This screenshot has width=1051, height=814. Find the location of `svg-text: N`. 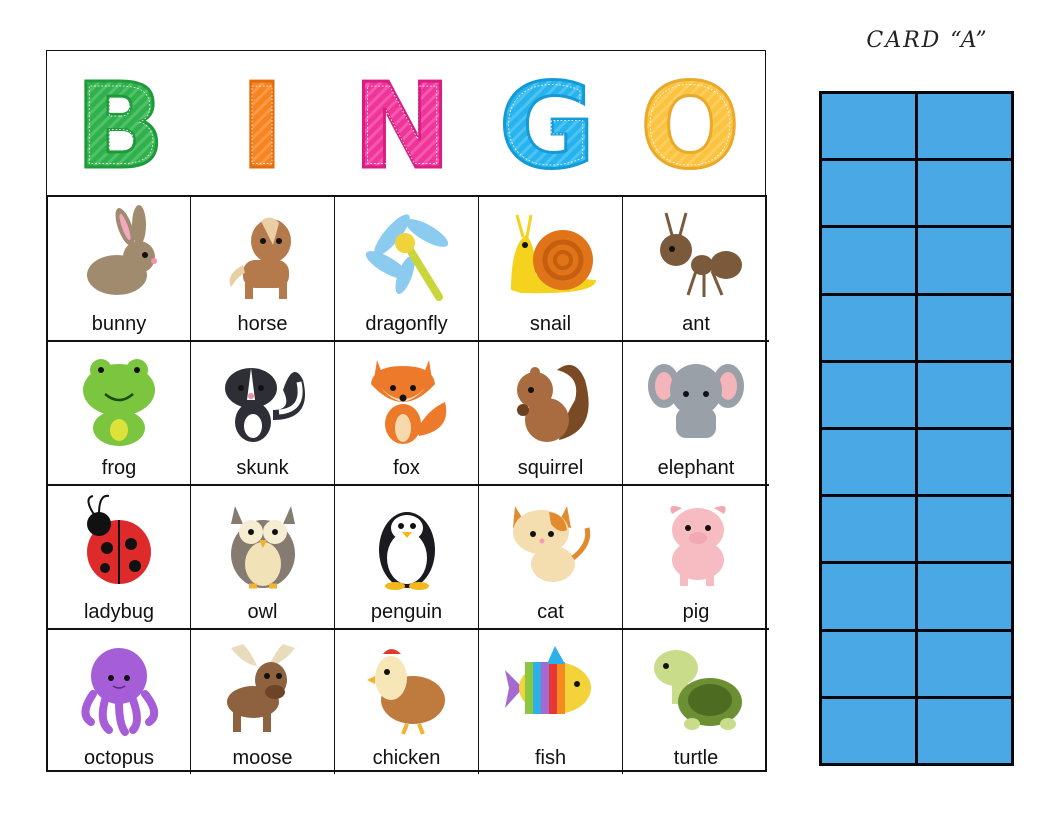

svg-text: N is located at coordinates (402, 127).